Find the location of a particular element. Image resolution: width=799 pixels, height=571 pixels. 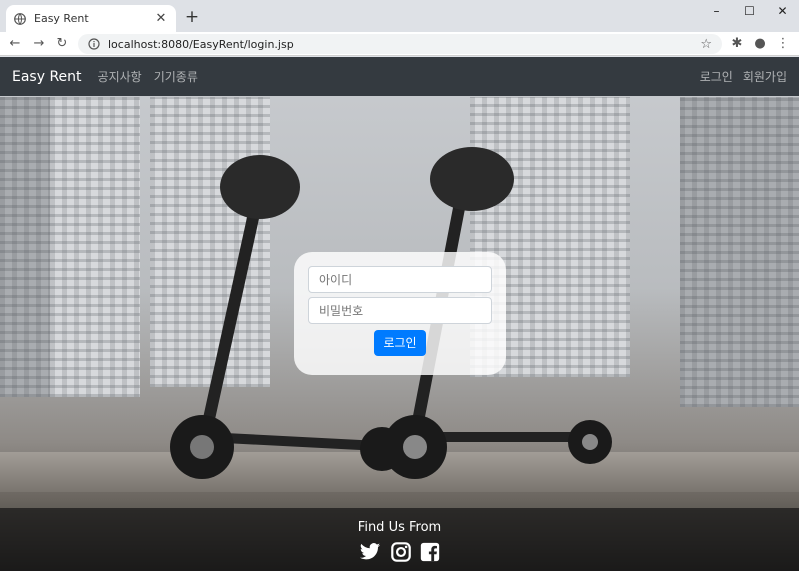

info-icon is located at coordinates (94, 44).